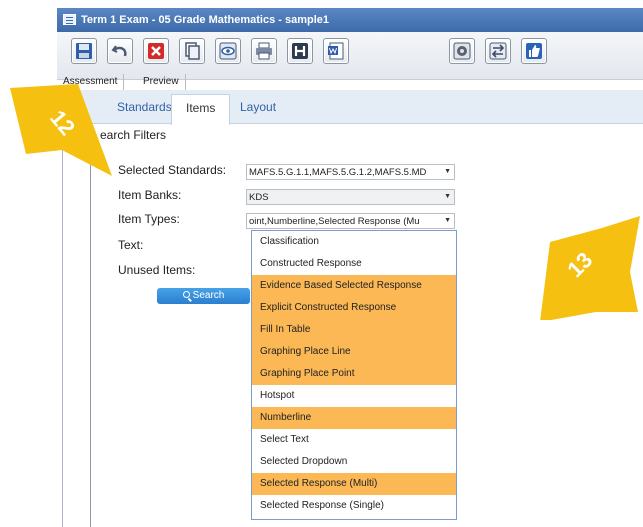 The height and width of the screenshot is (527, 643). Describe the element at coordinates (354, 286) in the screenshot. I see `dropdown-option: Evidence Based Selected Response` at that location.